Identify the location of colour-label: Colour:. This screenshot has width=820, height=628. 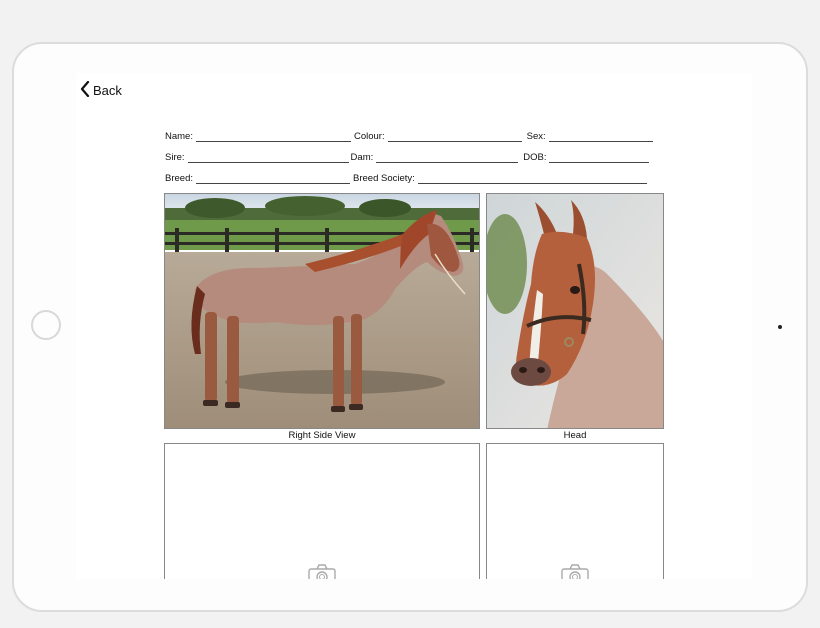
(369, 136).